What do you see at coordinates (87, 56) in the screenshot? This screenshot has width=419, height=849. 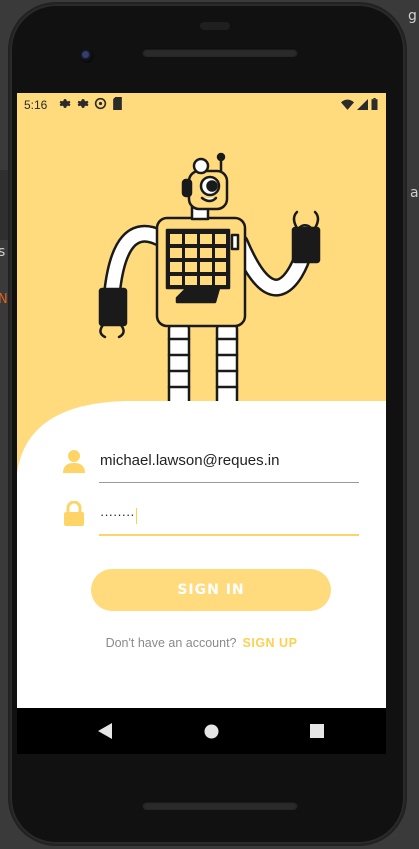 I see `front-camera` at bounding box center [87, 56].